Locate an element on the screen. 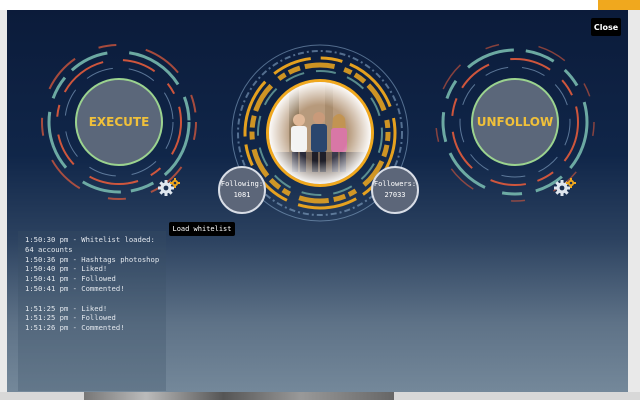 The height and width of the screenshot is (400, 640). following-stat: Following: 1081 is located at coordinates (242, 190).